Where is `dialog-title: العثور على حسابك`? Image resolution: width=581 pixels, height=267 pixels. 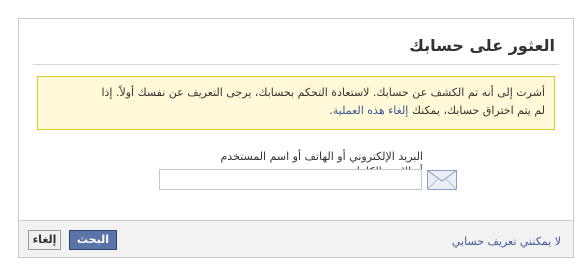 dialog-title: العثور على حسابك is located at coordinates (482, 45).